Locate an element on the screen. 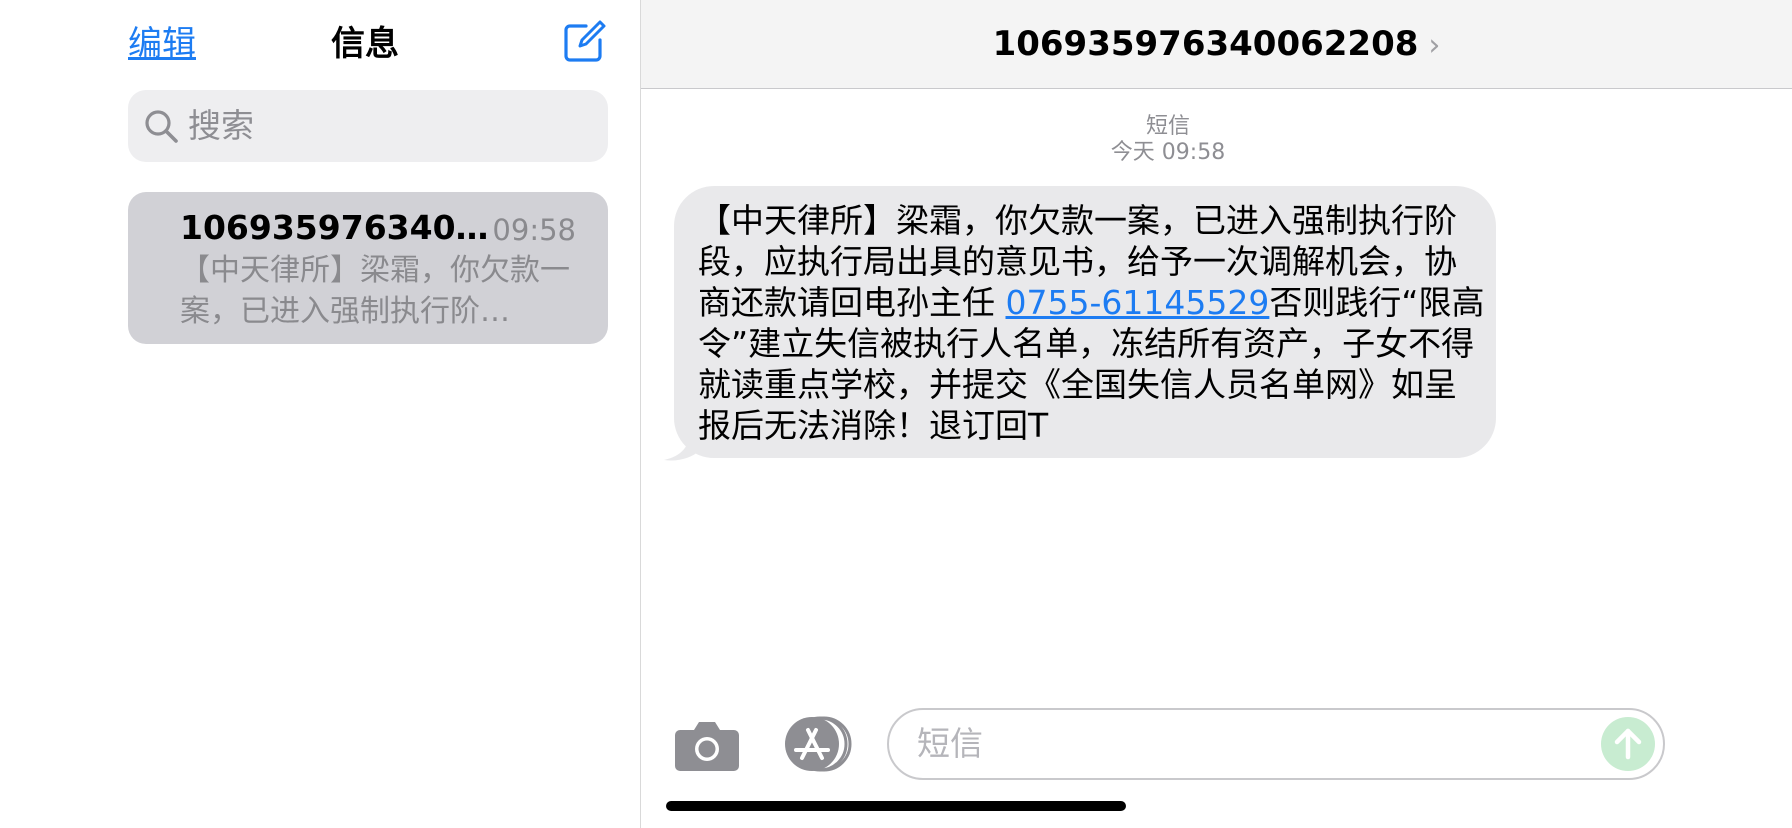  chevron-right-icon: › is located at coordinates (1434, 45).